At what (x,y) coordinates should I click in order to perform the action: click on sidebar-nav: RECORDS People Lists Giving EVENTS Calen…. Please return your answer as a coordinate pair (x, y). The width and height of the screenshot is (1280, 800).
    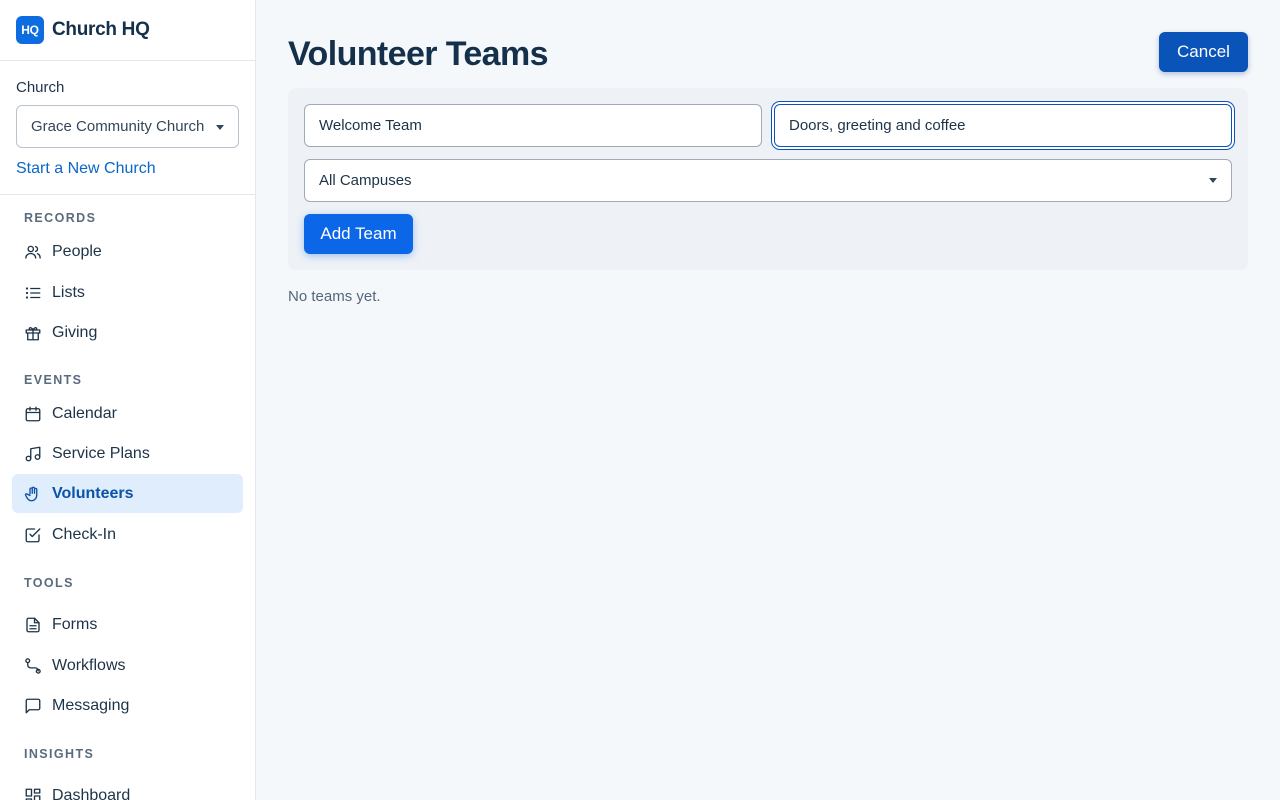
    Looking at the image, I should click on (127, 505).